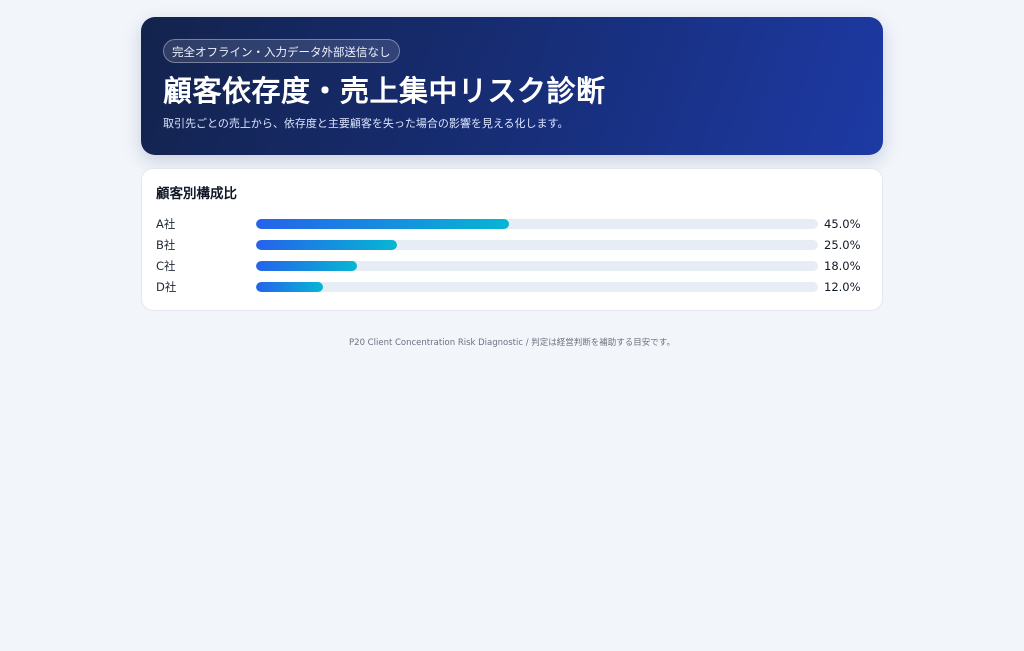 This screenshot has width=1024, height=651. I want to click on client-row: D社 12.0%, so click(512, 286).